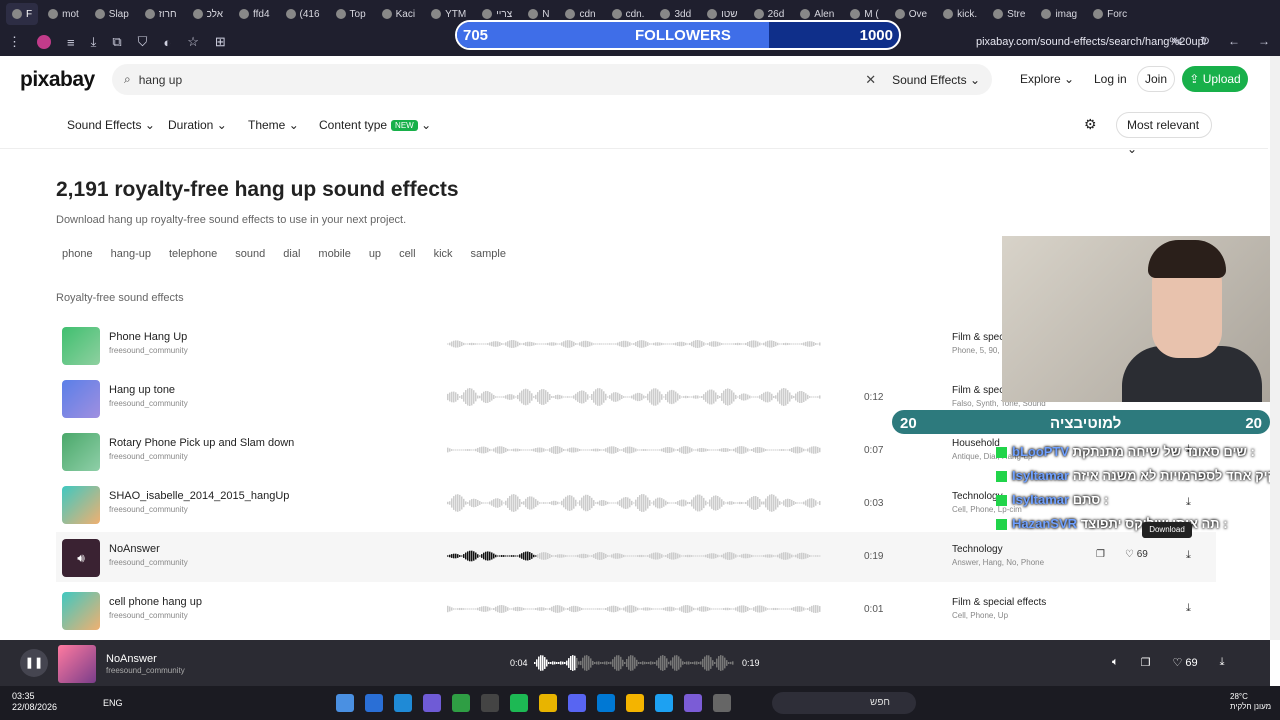 The width and height of the screenshot is (1280, 720). Describe the element at coordinates (201, 443) in the screenshot. I see `result-title: Rotary Phone Pick up and Slam down` at that location.